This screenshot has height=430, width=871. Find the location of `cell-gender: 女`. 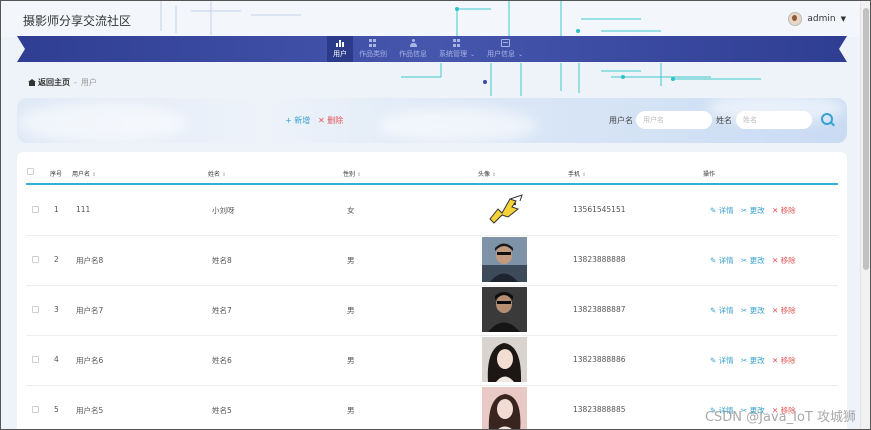

cell-gender: 女 is located at coordinates (351, 210).